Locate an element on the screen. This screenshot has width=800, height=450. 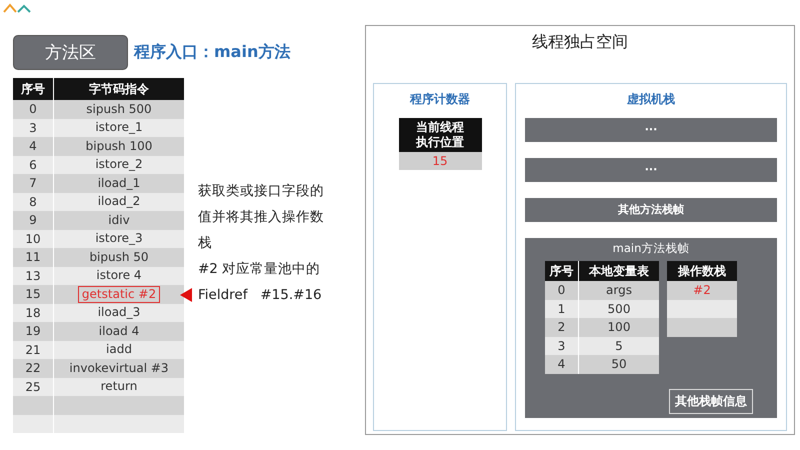
table-cell-text: iload 4 is located at coordinates (119, 331).